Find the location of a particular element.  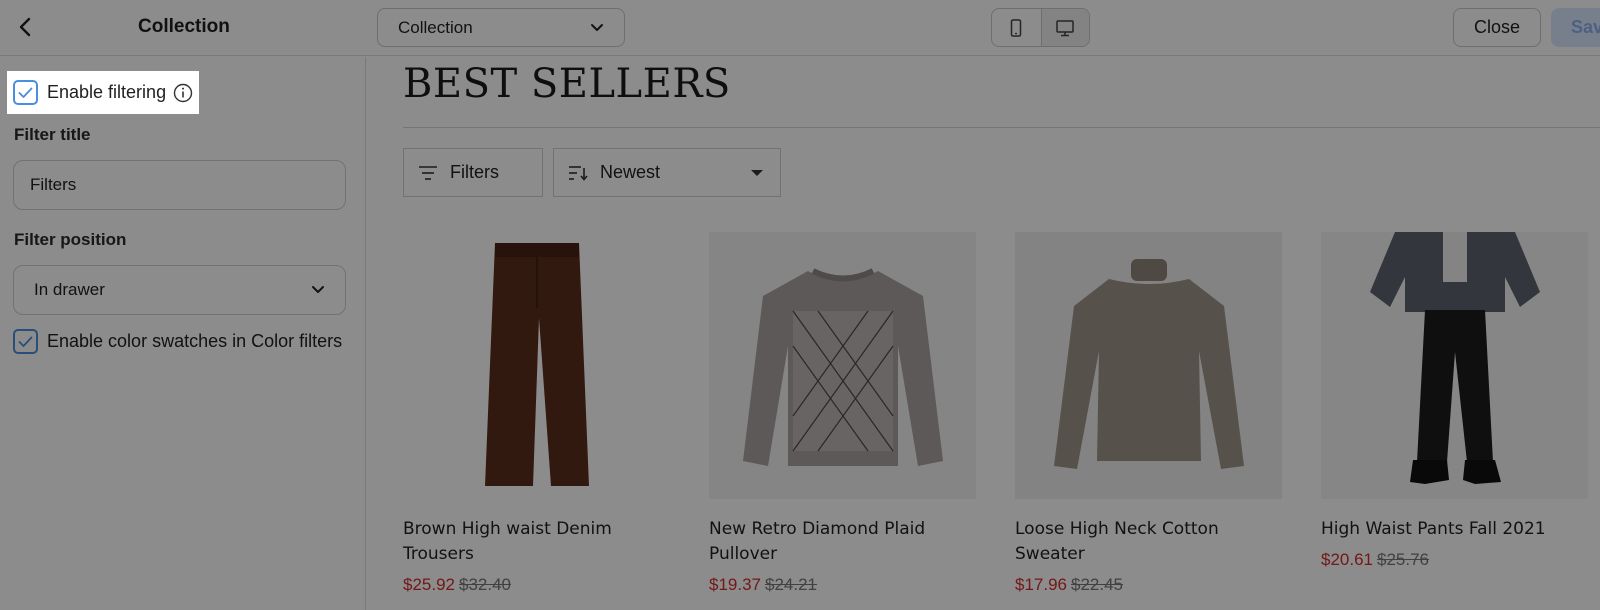

device-toggle is located at coordinates (1040, 27).